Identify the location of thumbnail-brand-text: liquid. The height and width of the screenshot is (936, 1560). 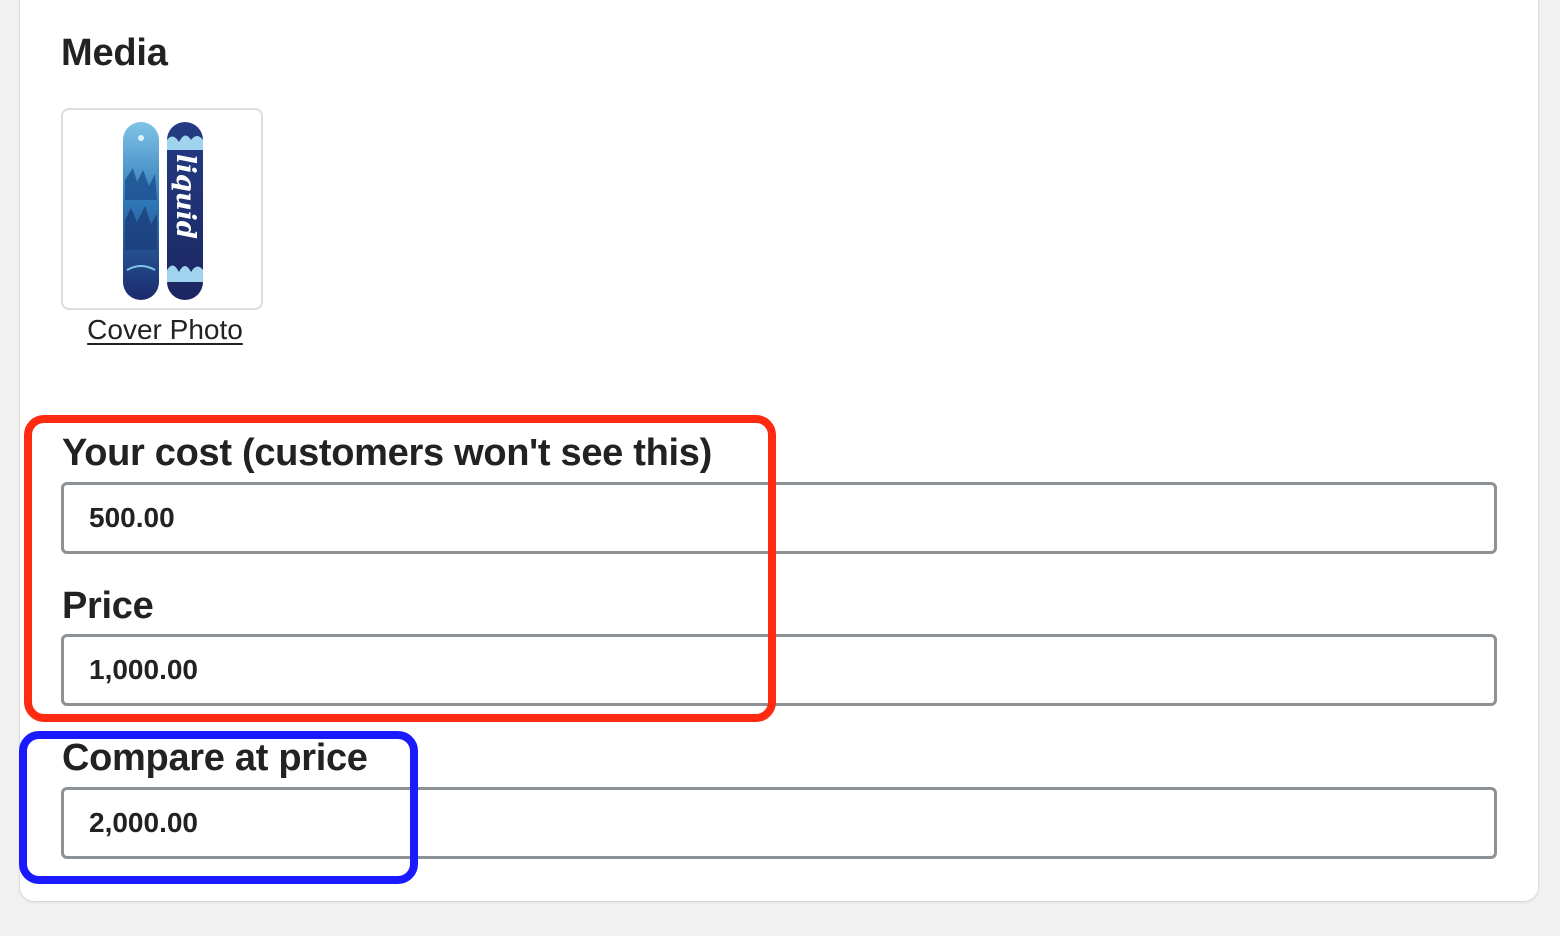
(185, 196).